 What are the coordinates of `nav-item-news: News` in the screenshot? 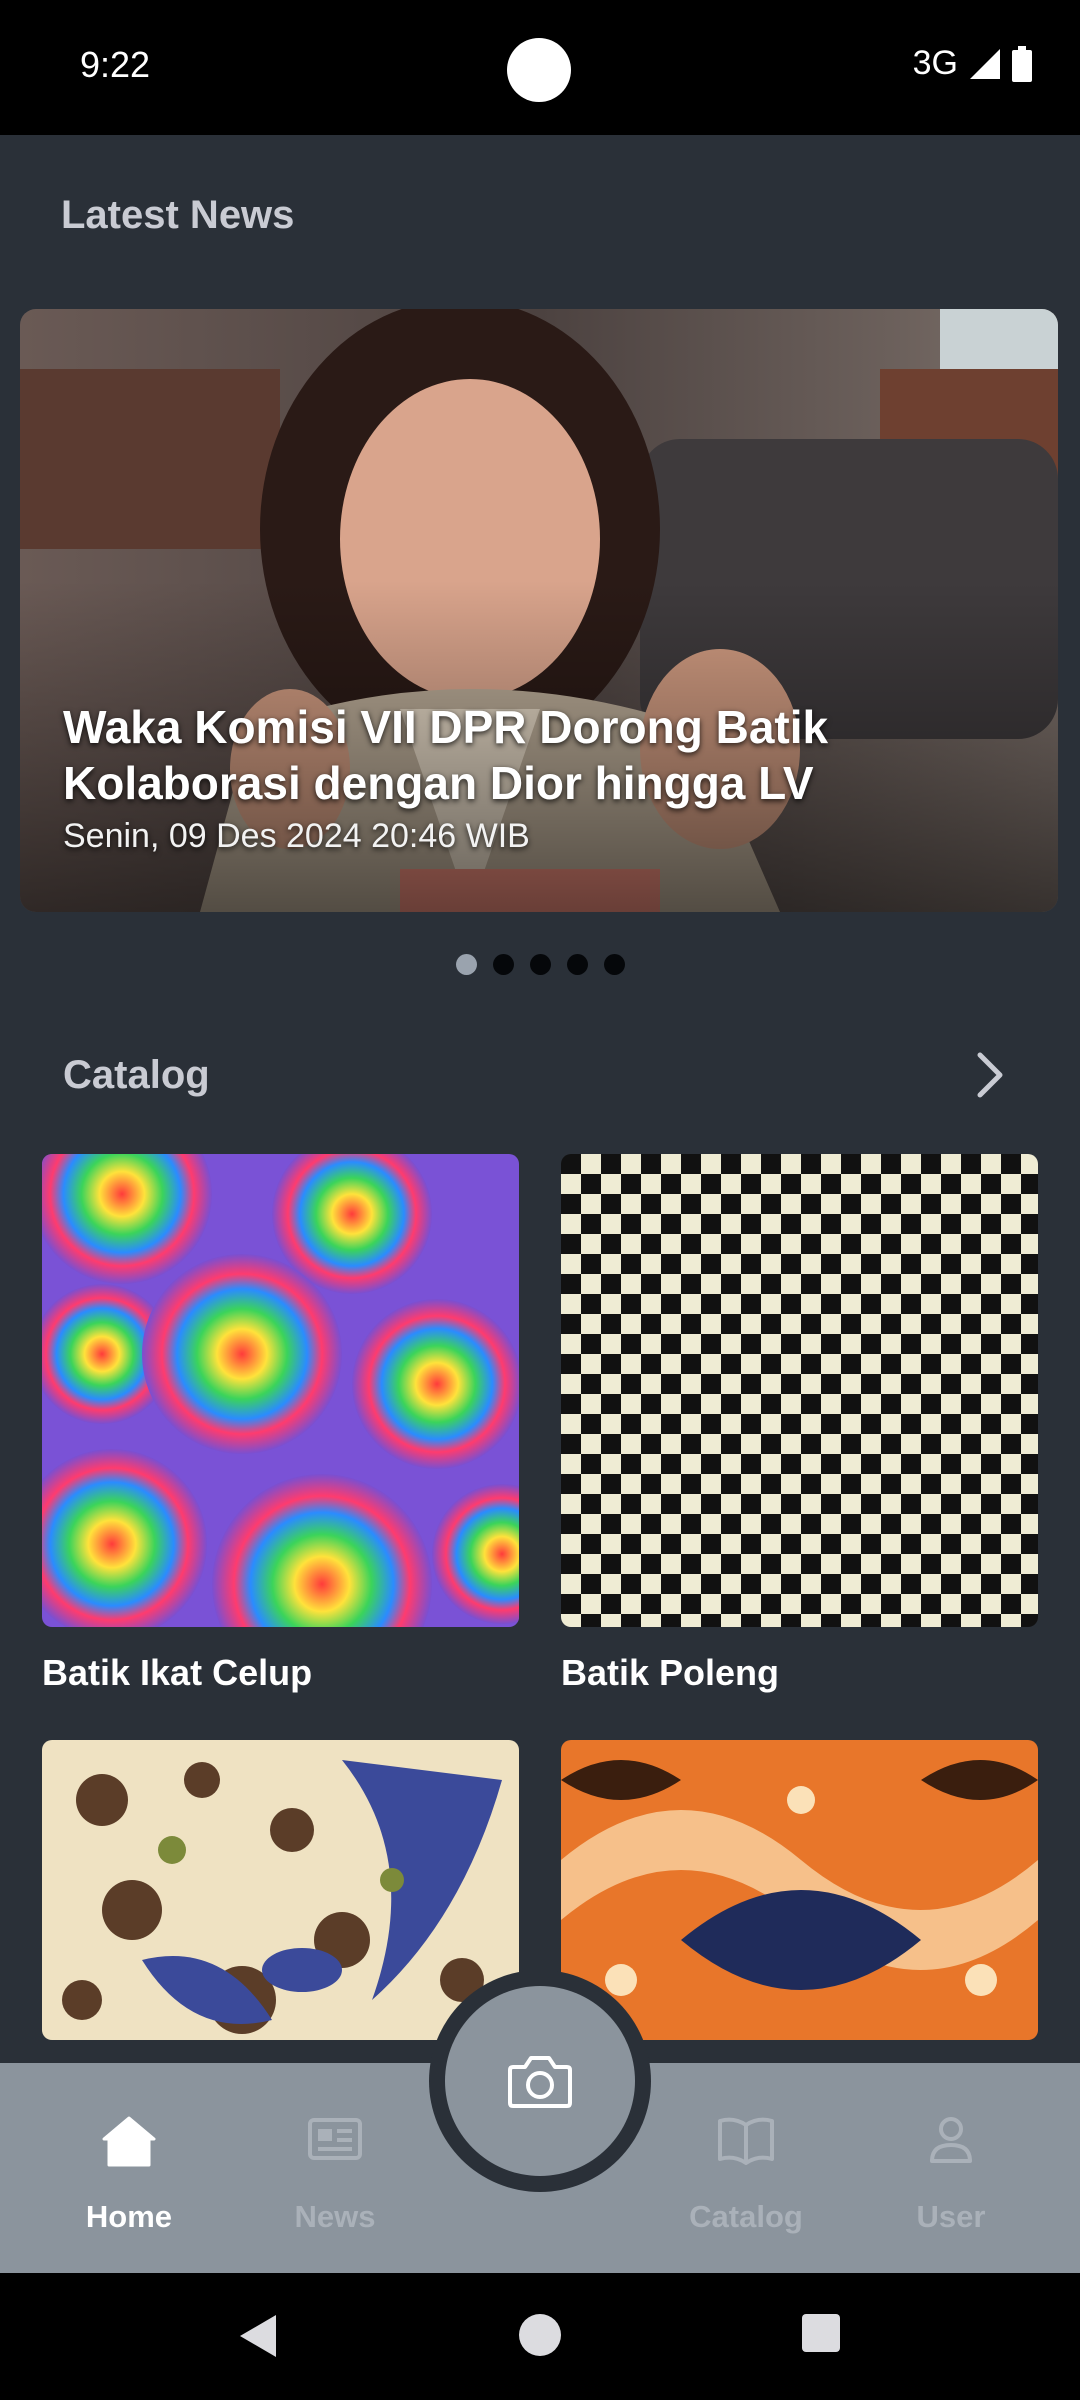 It's located at (335, 2168).